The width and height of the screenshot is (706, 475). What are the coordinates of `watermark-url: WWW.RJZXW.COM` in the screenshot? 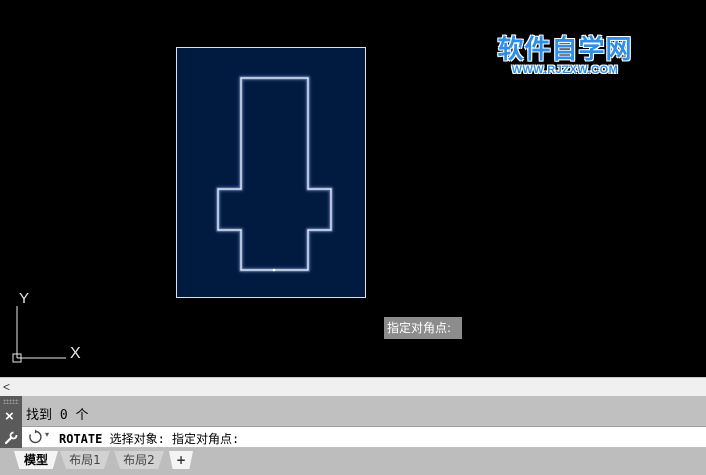 It's located at (565, 70).